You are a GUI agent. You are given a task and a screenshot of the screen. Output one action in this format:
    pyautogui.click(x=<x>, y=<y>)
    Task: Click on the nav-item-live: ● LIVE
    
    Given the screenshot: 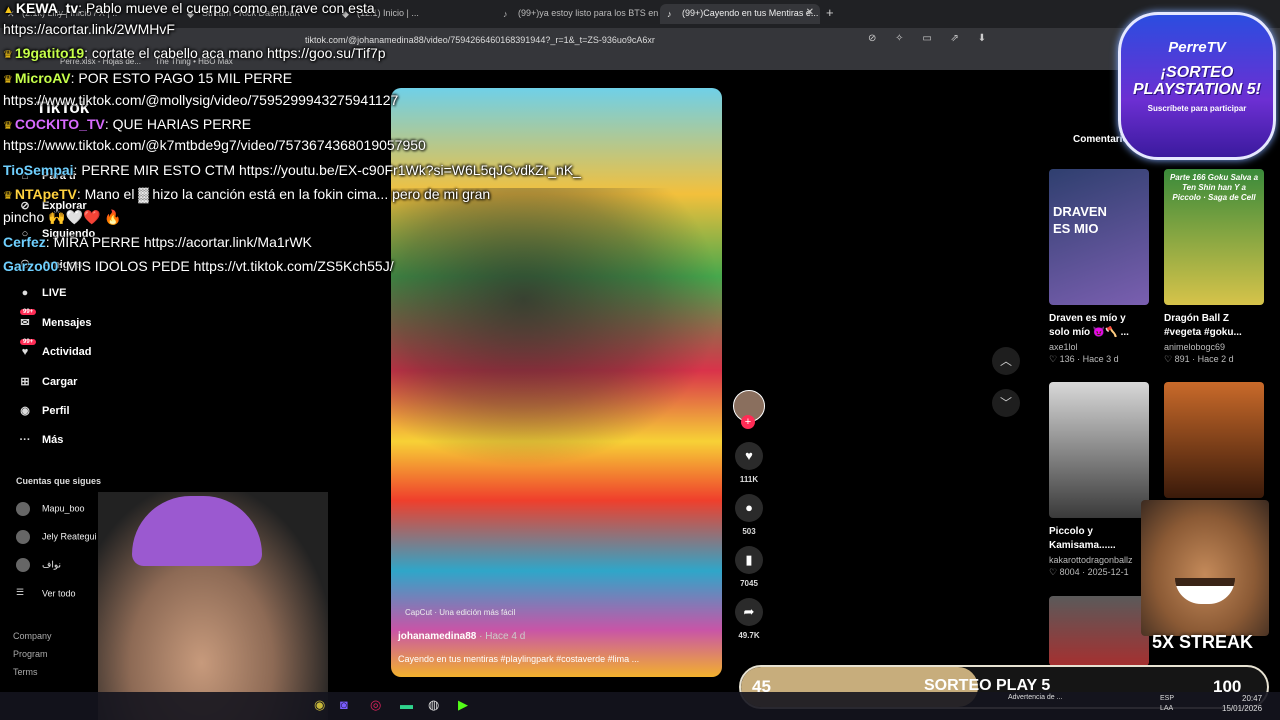 What is the action you would take?
    pyautogui.click(x=41, y=297)
    